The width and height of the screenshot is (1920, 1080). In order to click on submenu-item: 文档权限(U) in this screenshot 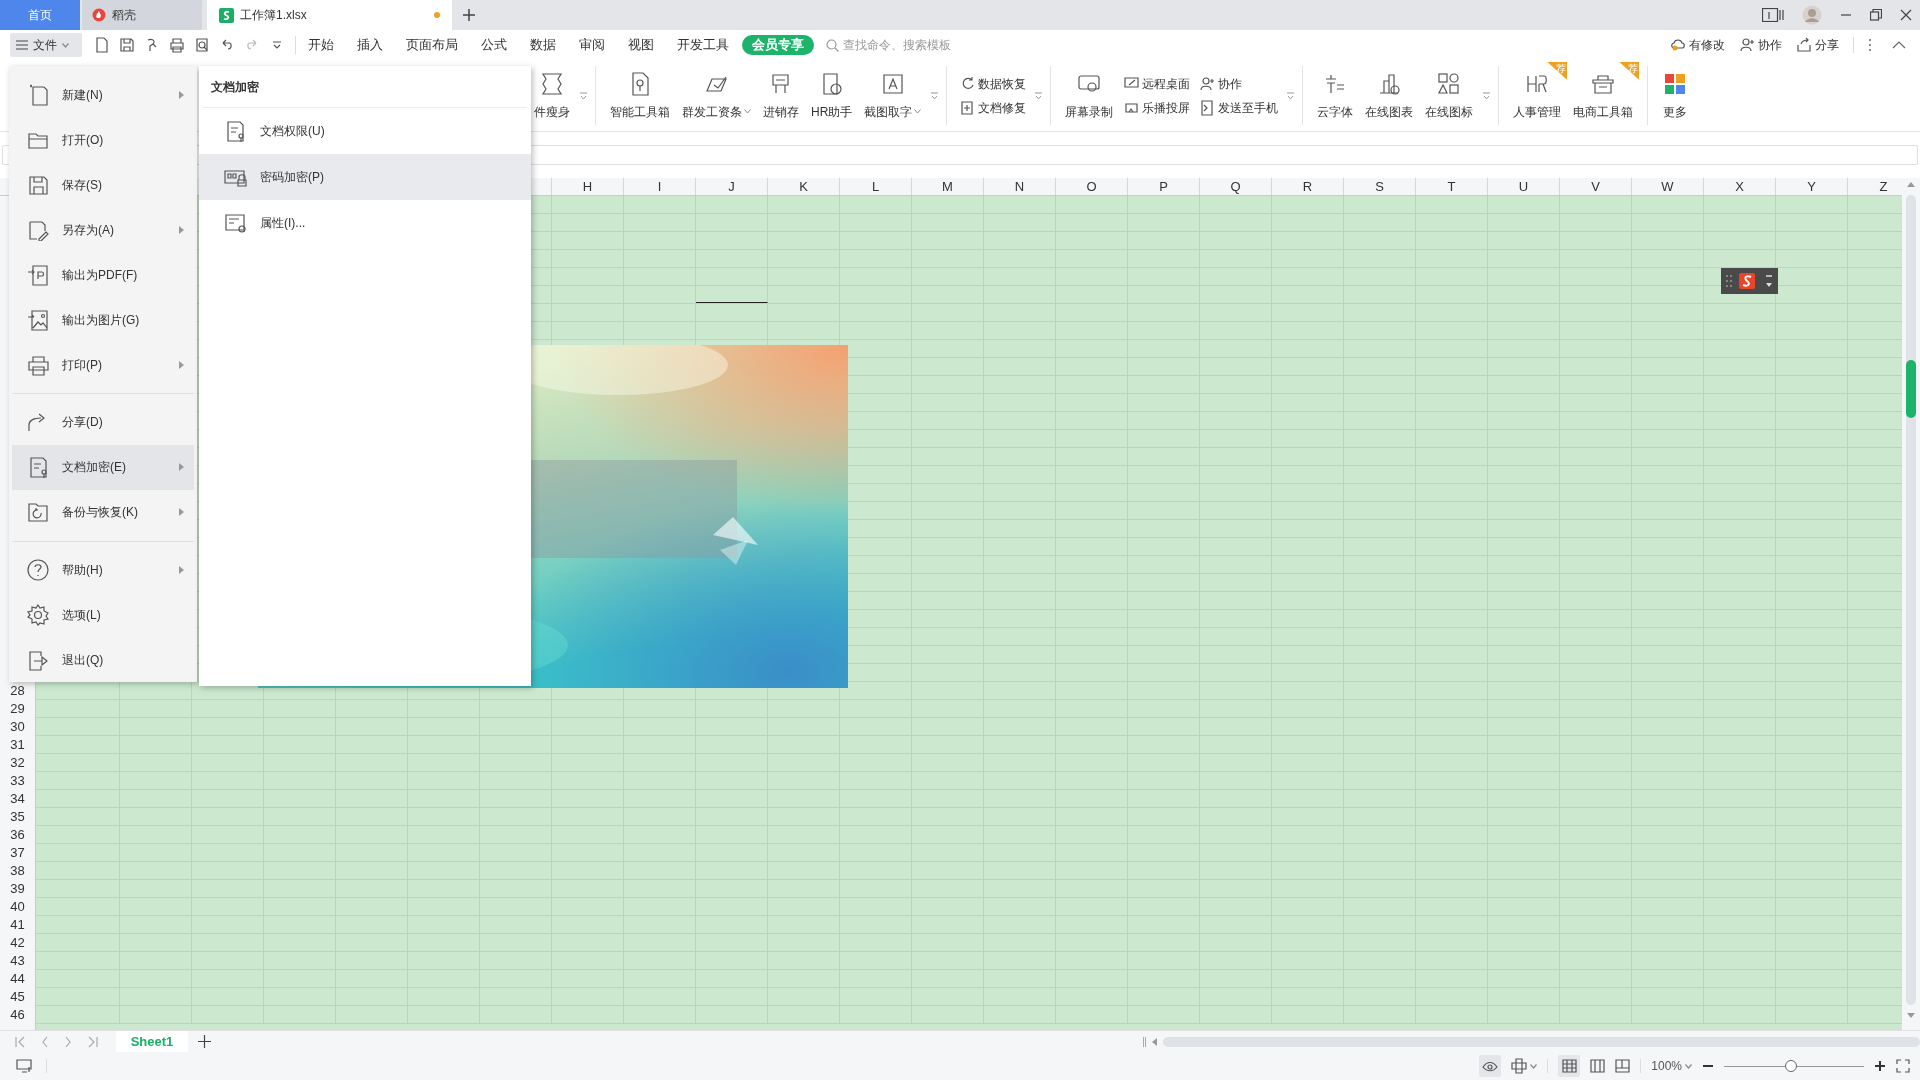, I will do `click(365, 131)`.